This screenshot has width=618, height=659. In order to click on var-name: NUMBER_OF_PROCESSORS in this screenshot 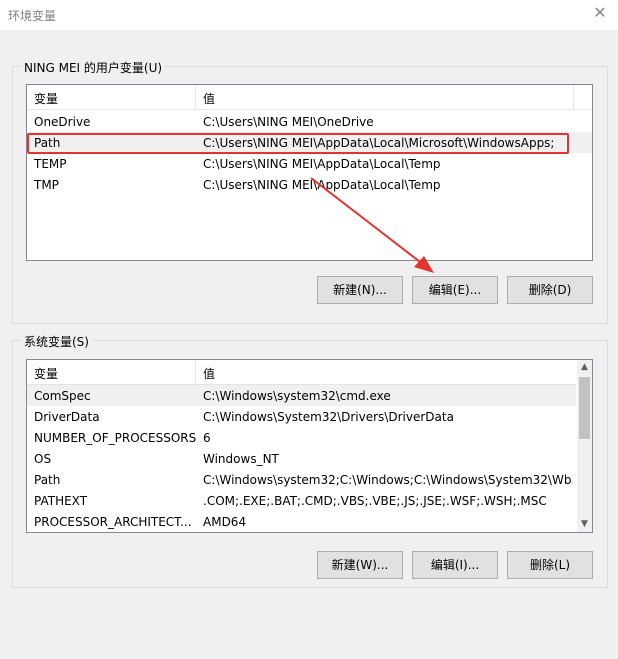, I will do `click(115, 438)`.